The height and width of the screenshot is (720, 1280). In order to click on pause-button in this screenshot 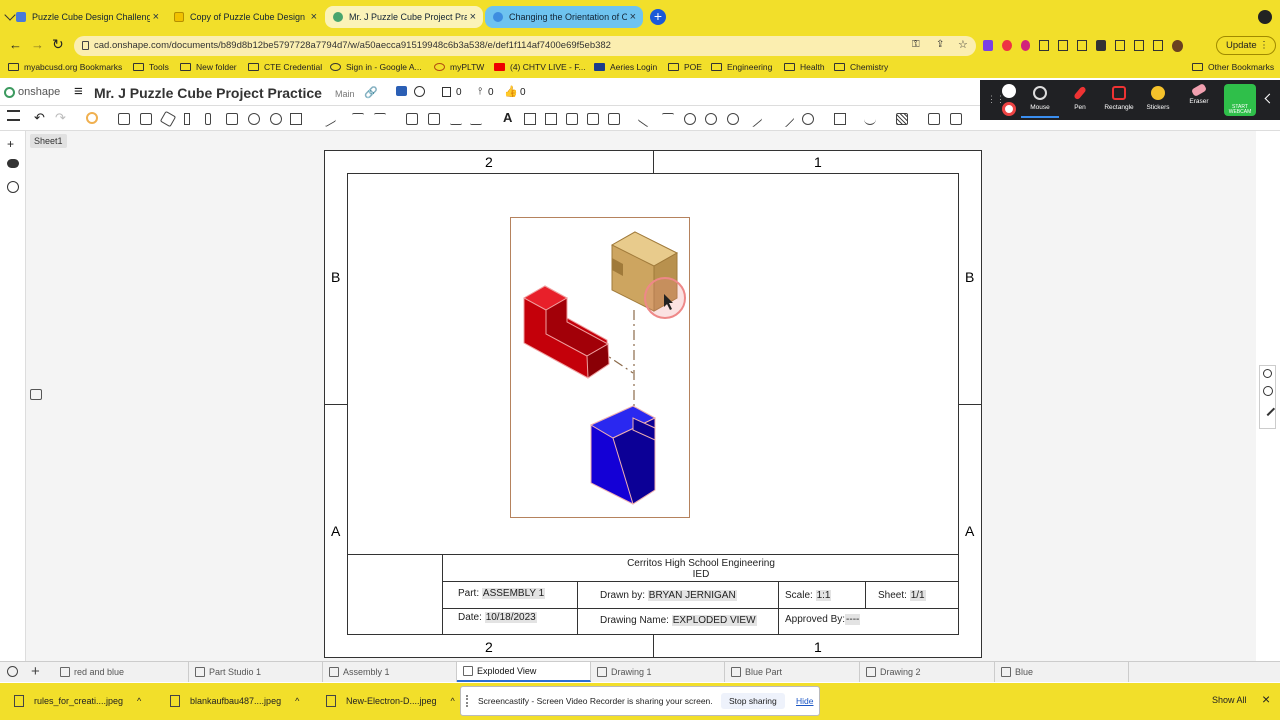, I will do `click(1009, 91)`.